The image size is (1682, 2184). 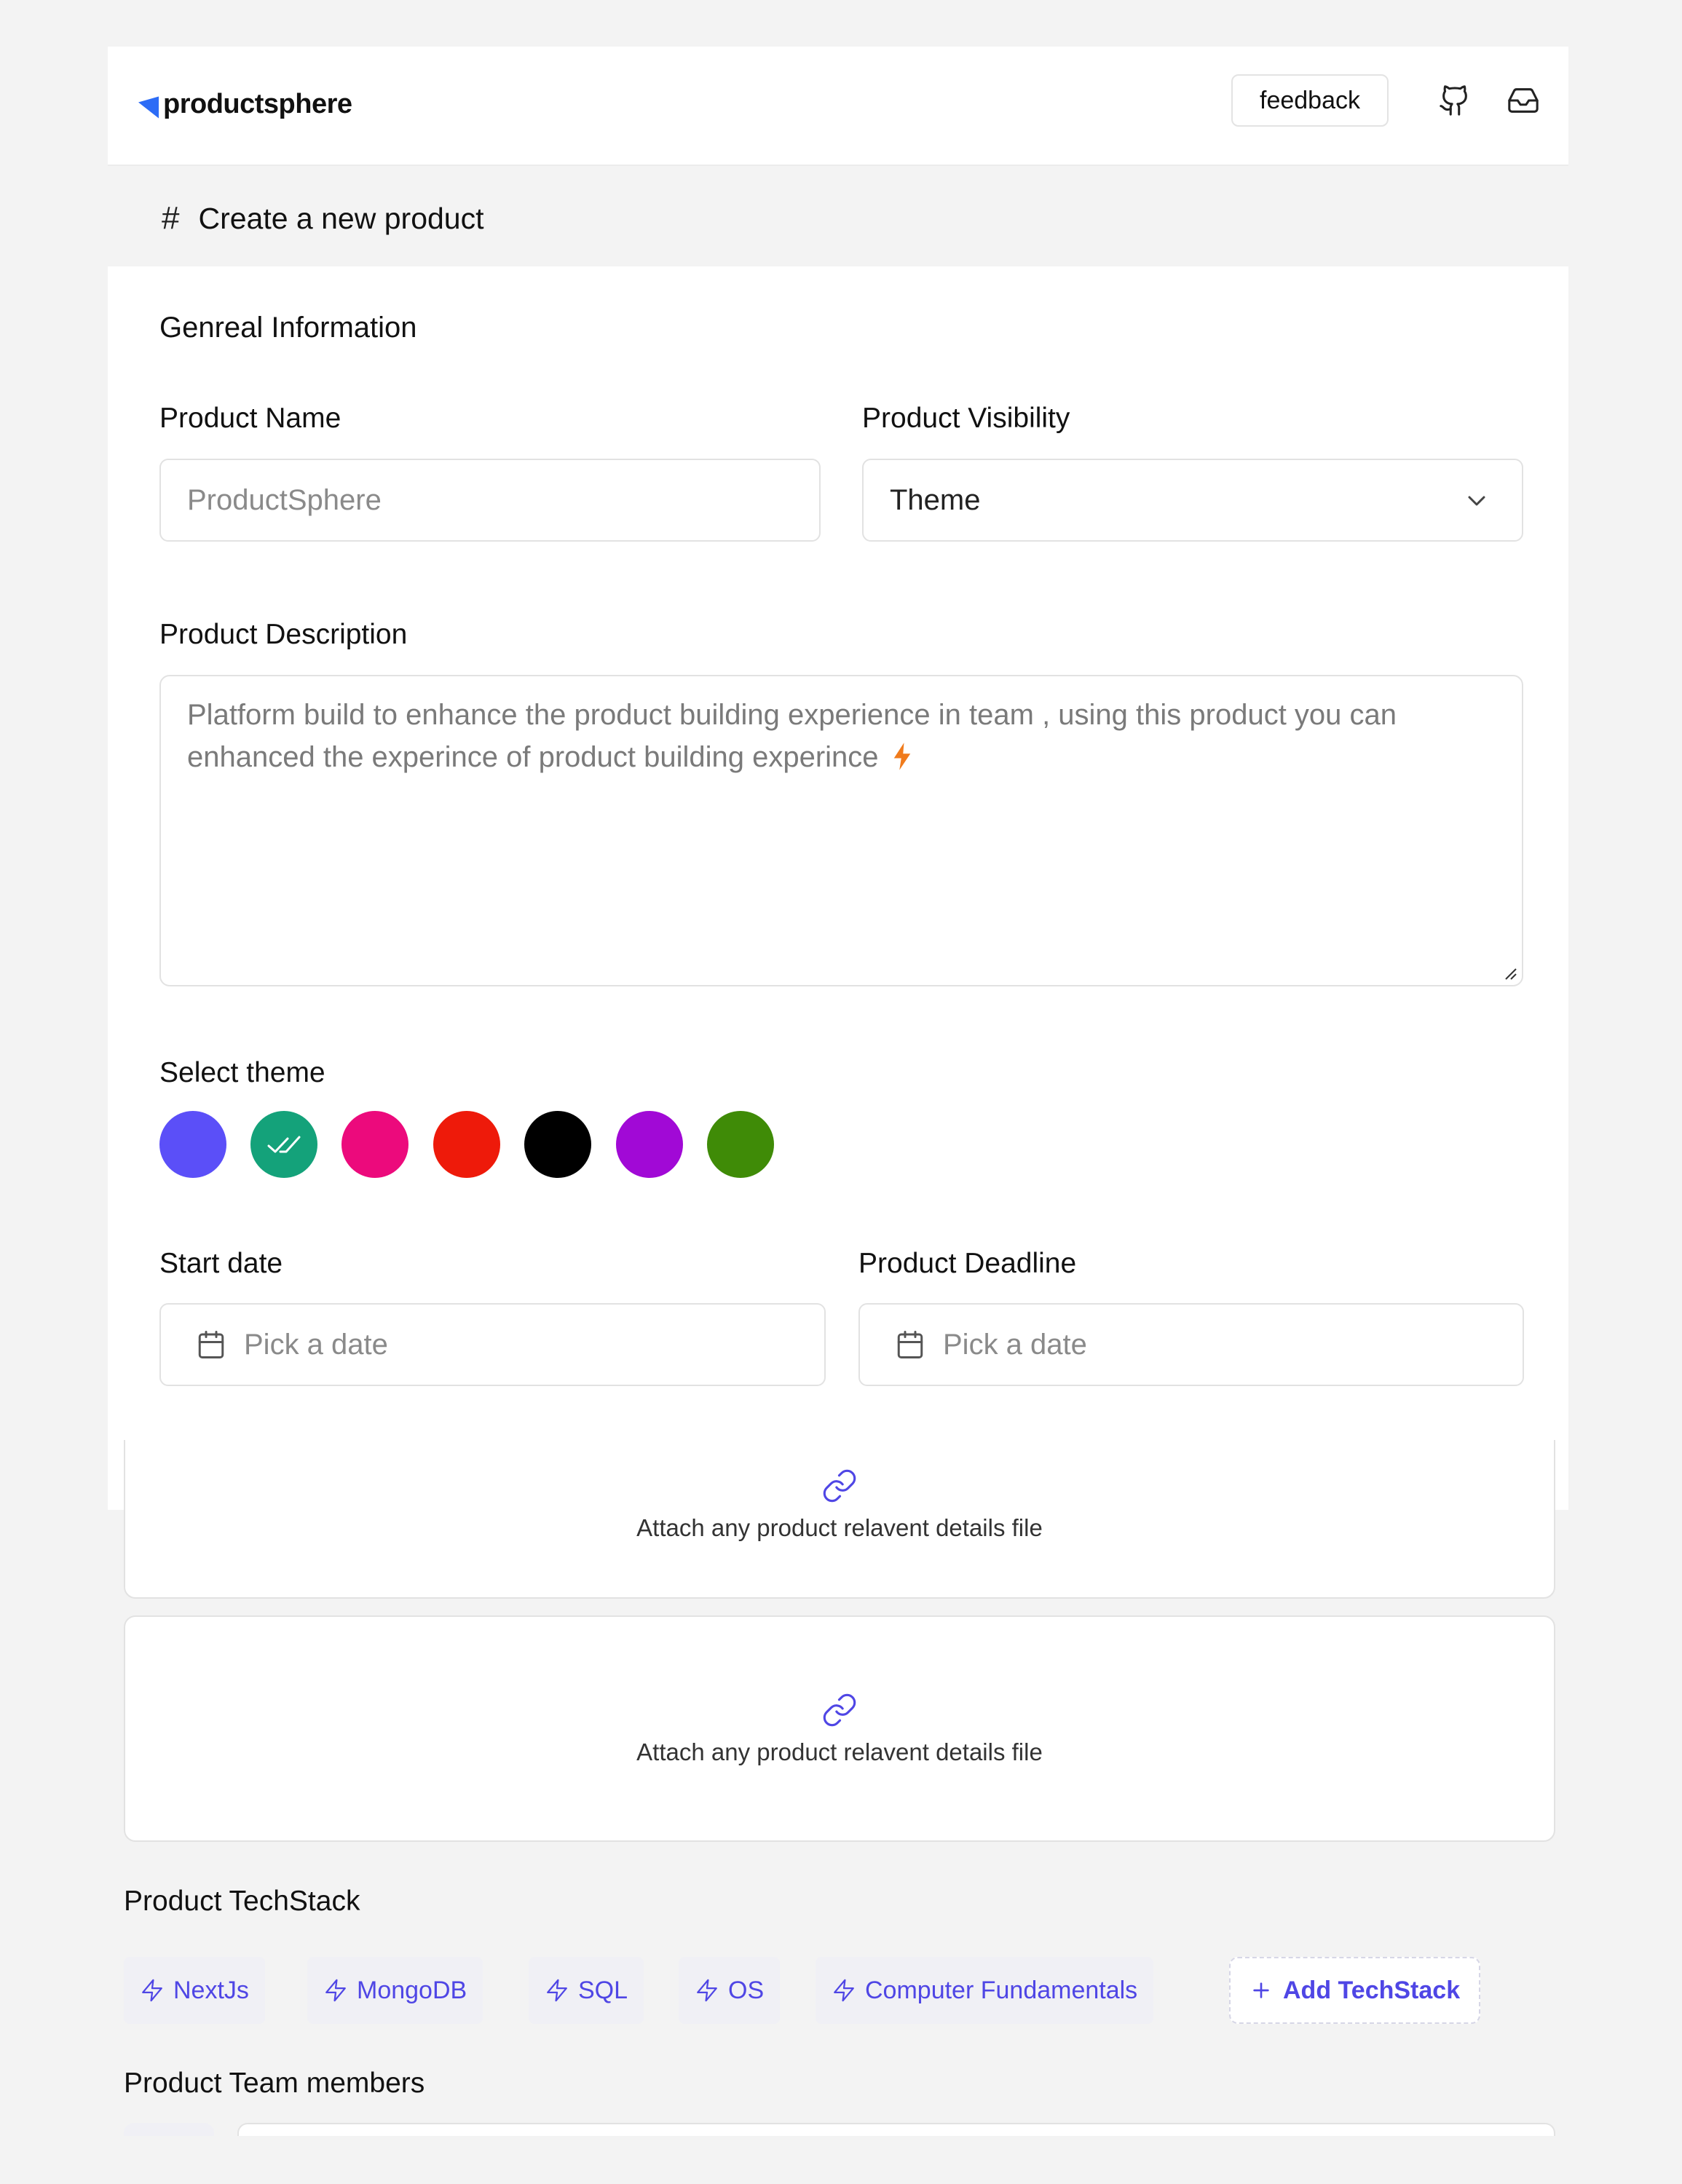 I want to click on techstack-chip-label: OS, so click(x=746, y=1990).